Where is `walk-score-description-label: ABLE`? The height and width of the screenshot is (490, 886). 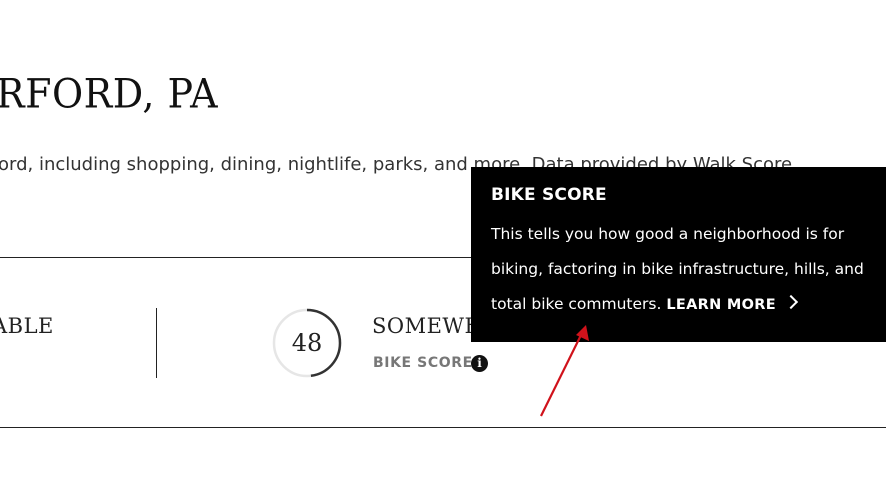 walk-score-description-label: ABLE is located at coordinates (27, 326).